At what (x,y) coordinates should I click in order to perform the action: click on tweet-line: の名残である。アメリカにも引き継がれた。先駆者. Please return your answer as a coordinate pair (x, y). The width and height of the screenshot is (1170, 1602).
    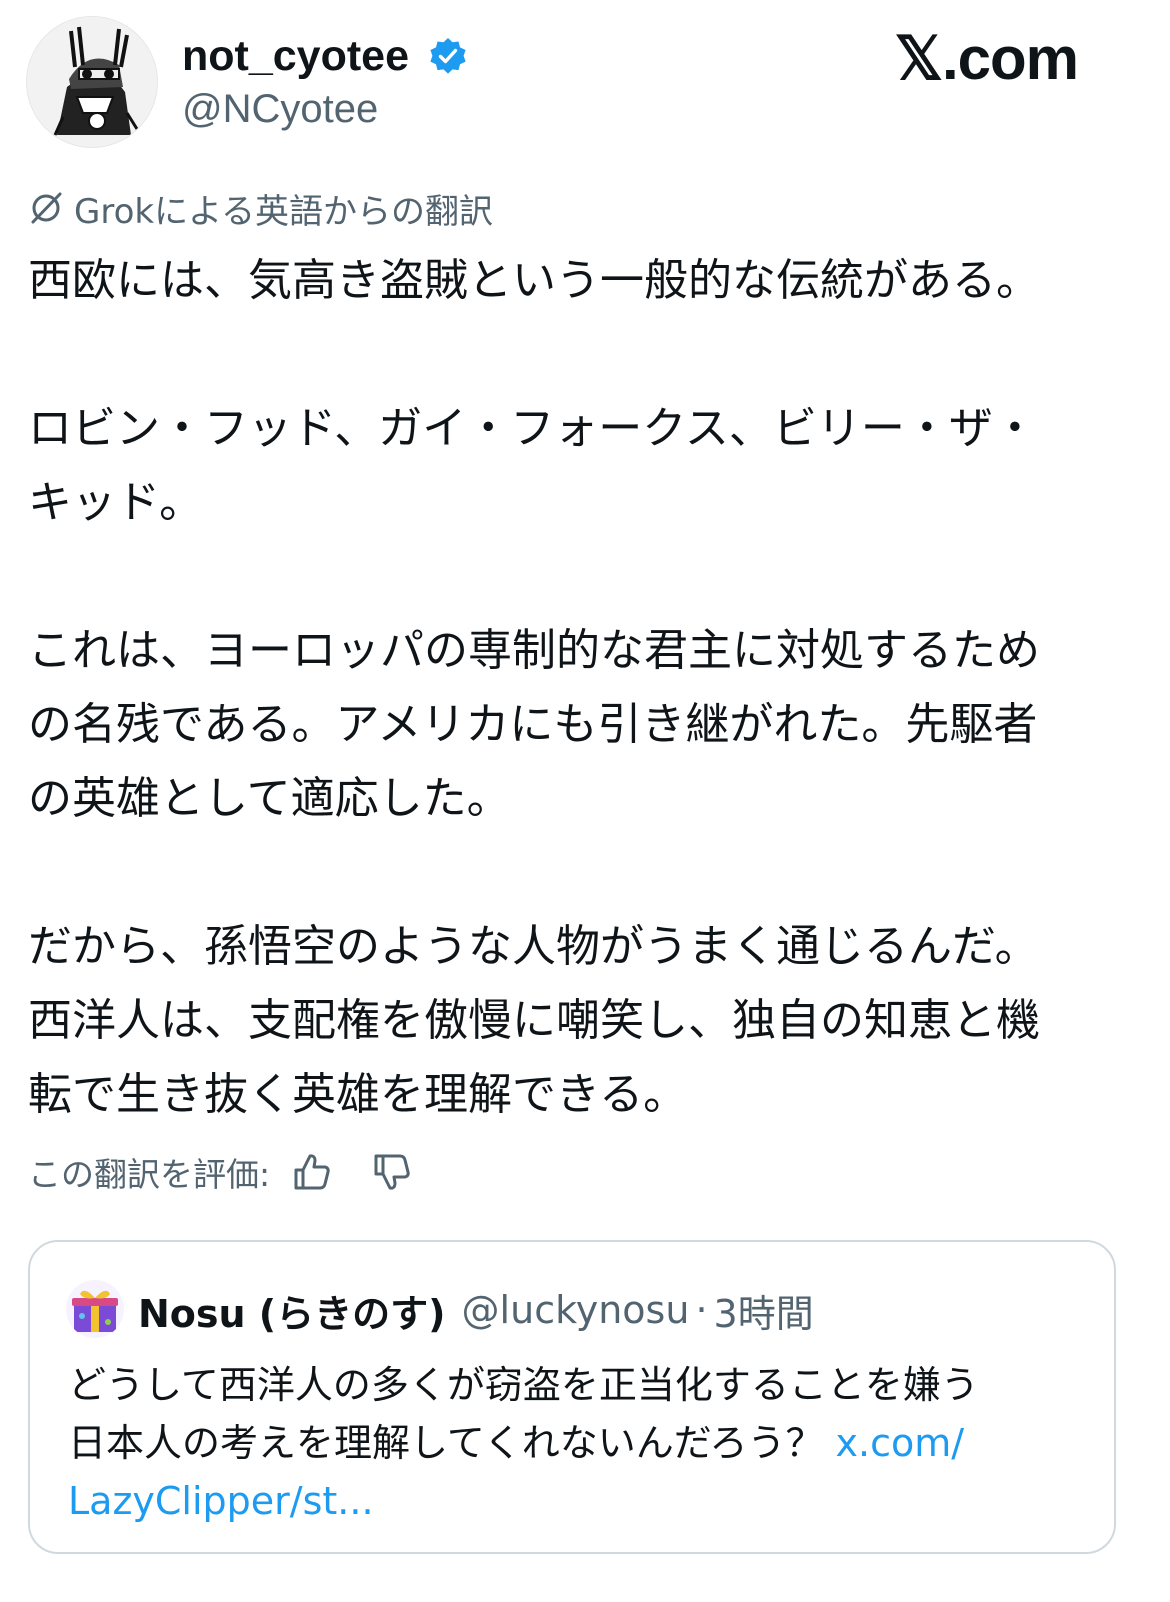
    Looking at the image, I should click on (533, 724).